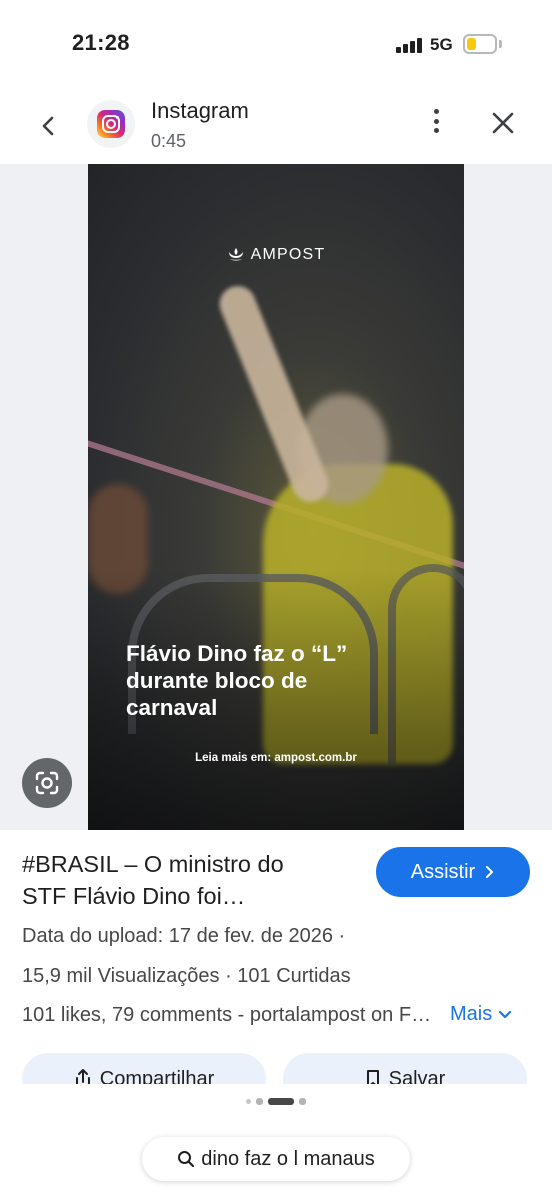 The height and width of the screenshot is (1200, 552). What do you see at coordinates (471, 1014) in the screenshot?
I see `more-link-label: Mais` at bounding box center [471, 1014].